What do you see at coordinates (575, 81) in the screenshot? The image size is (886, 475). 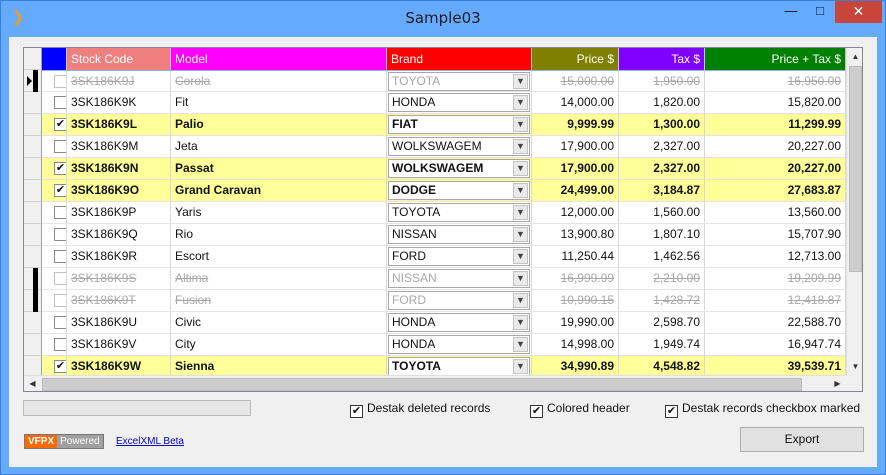 I see `cell-price: 15,000.00` at bounding box center [575, 81].